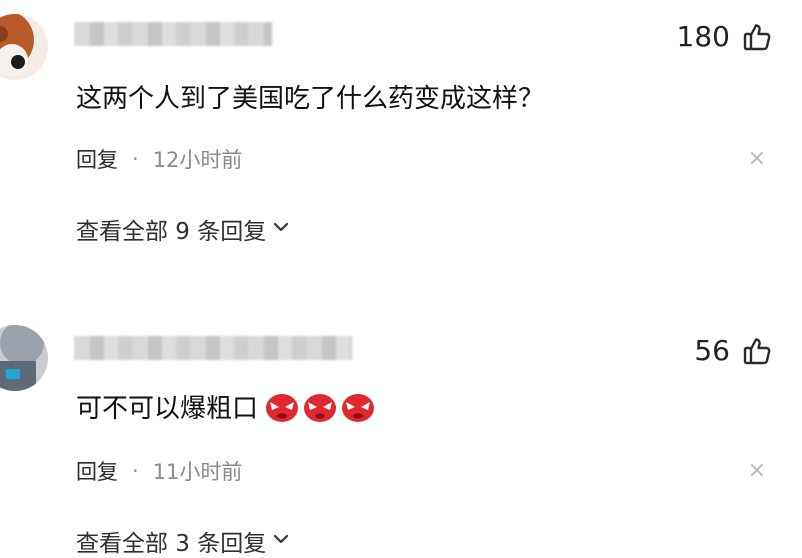 Image resolution: width=802 pixels, height=558 pixels. What do you see at coordinates (167, 409) in the screenshot?
I see `comment-body: 可不可以爆粗口` at bounding box center [167, 409].